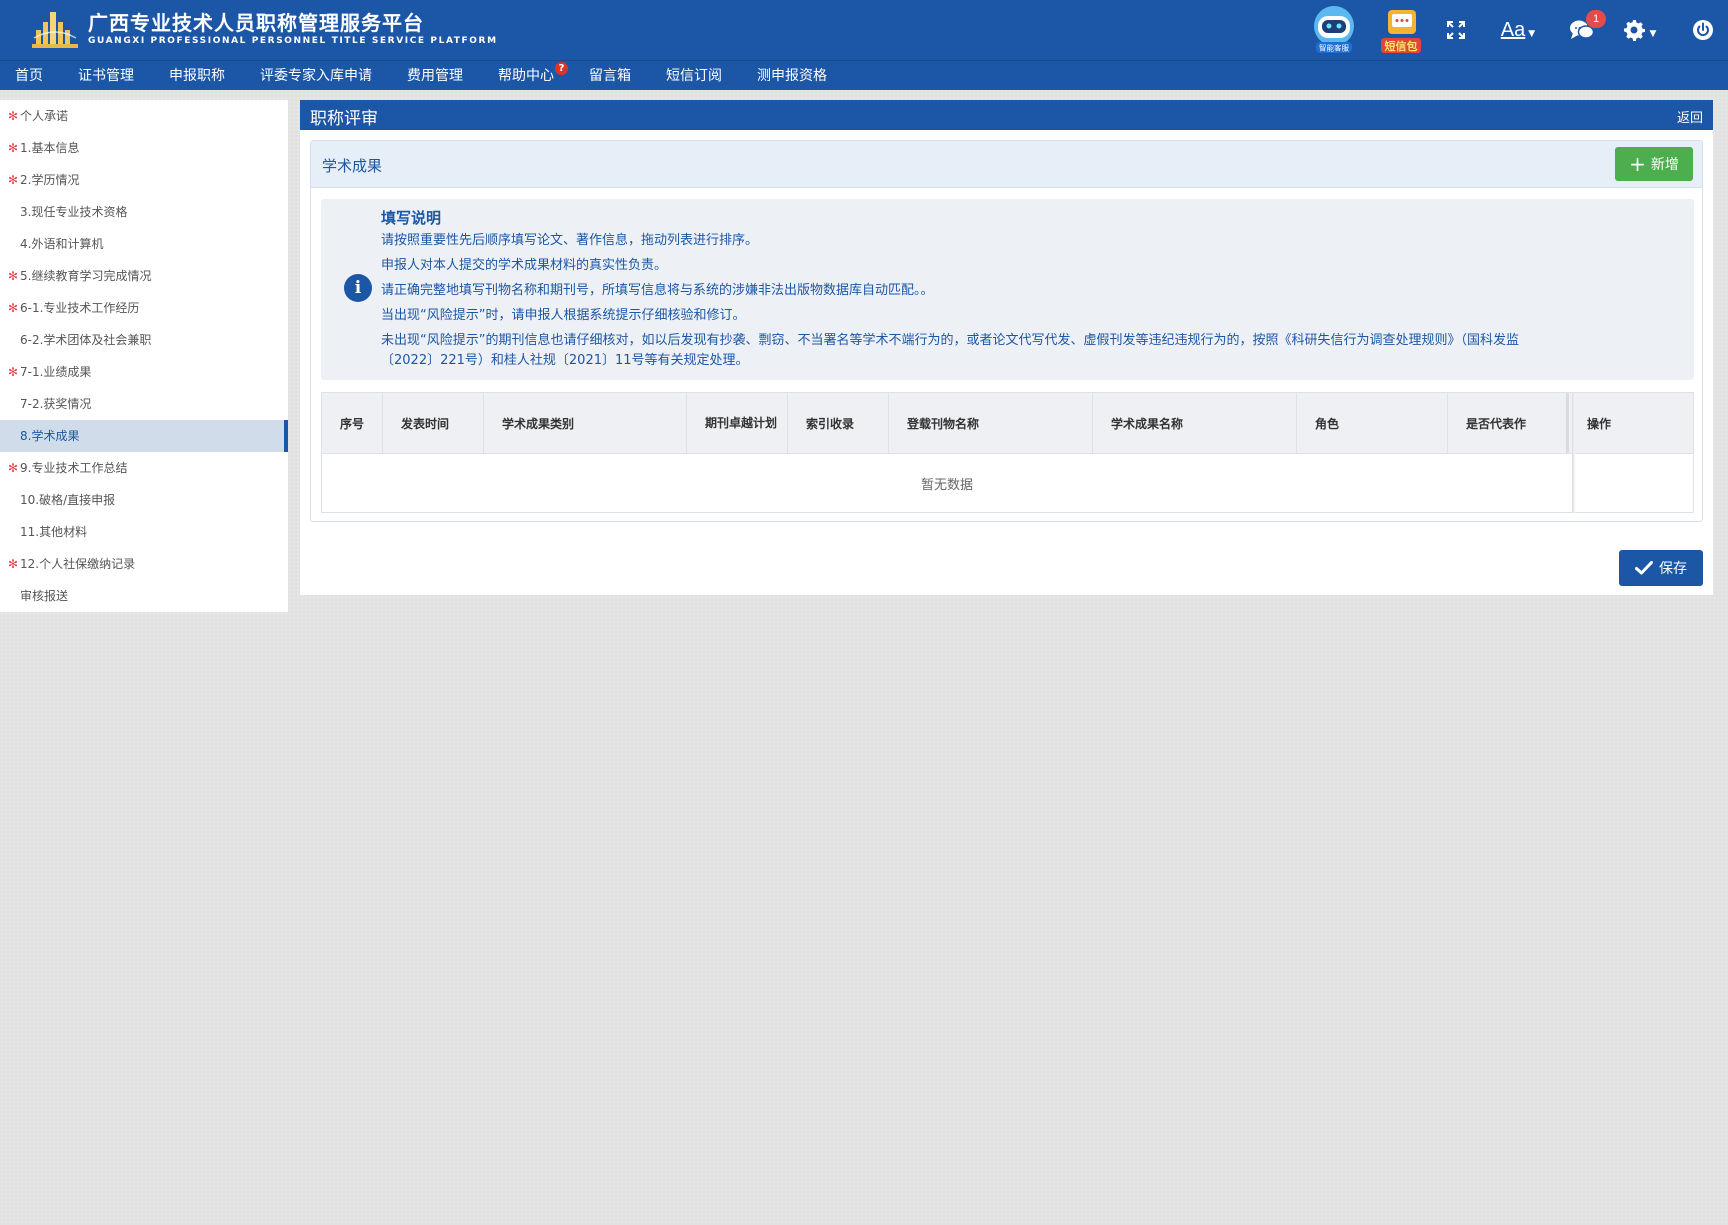 Image resolution: width=1728 pixels, height=1225 pixels. I want to click on sidebar-item-label: 5.继续教育学习完成情况, so click(86, 276).